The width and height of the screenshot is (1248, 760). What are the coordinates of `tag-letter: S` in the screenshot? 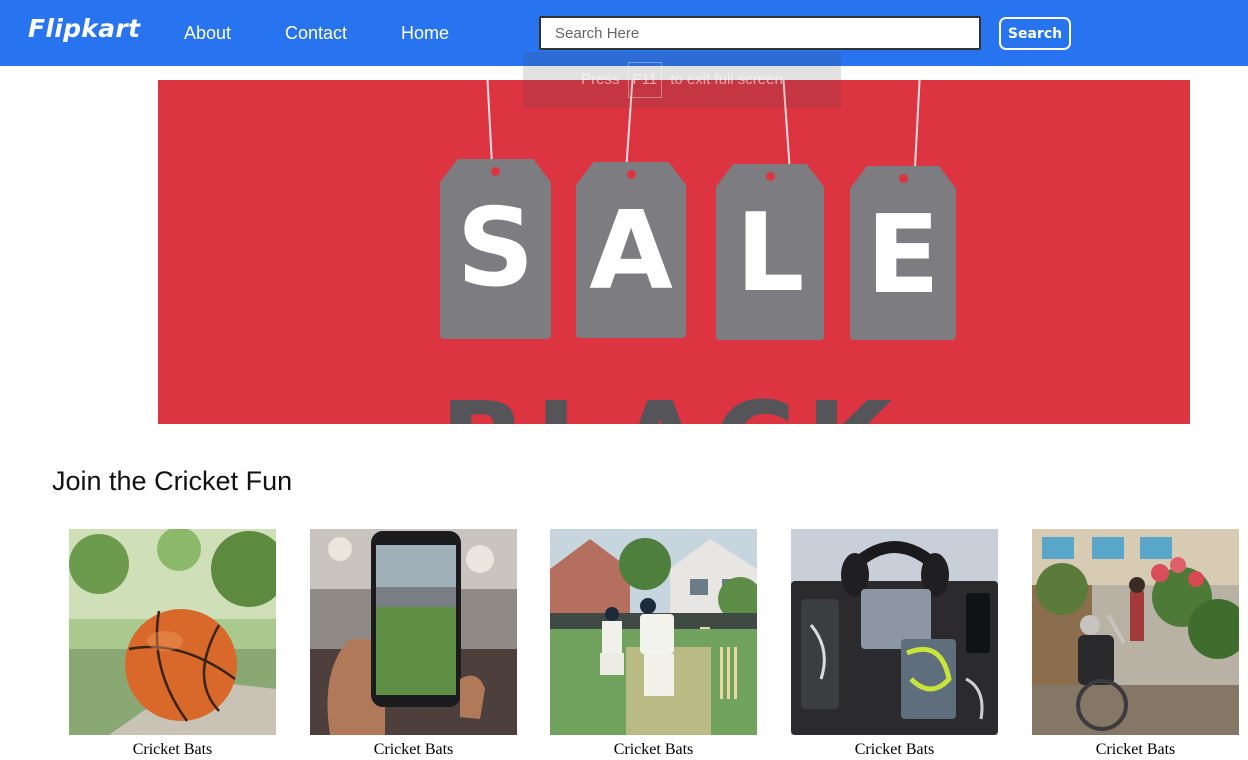 It's located at (495, 248).